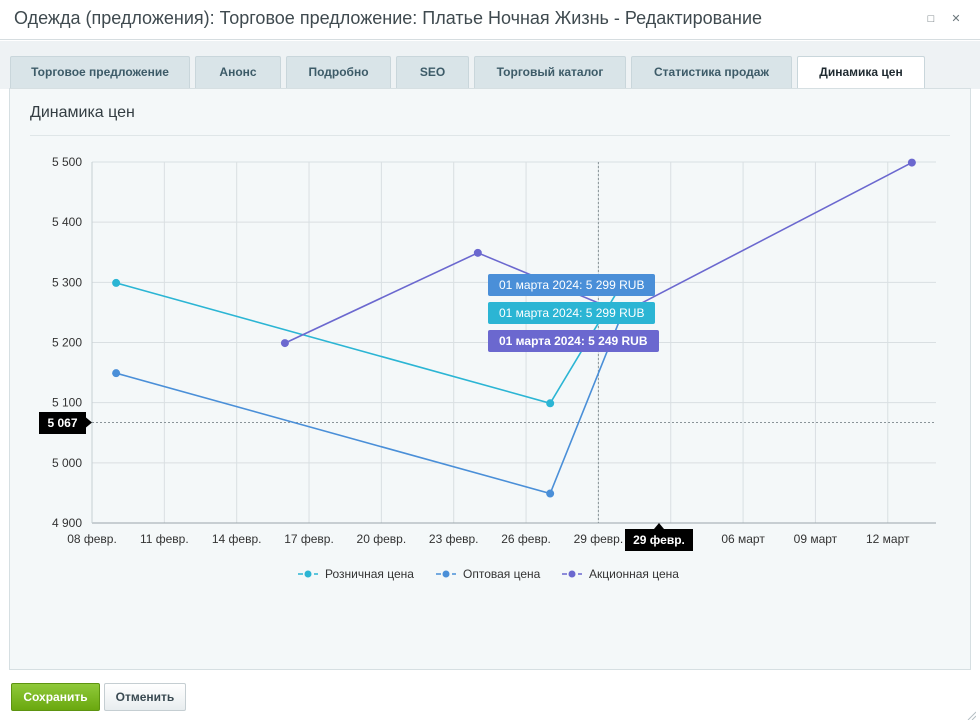  What do you see at coordinates (309, 539) in the screenshot?
I see `x-tick-label: 17 февр.` at bounding box center [309, 539].